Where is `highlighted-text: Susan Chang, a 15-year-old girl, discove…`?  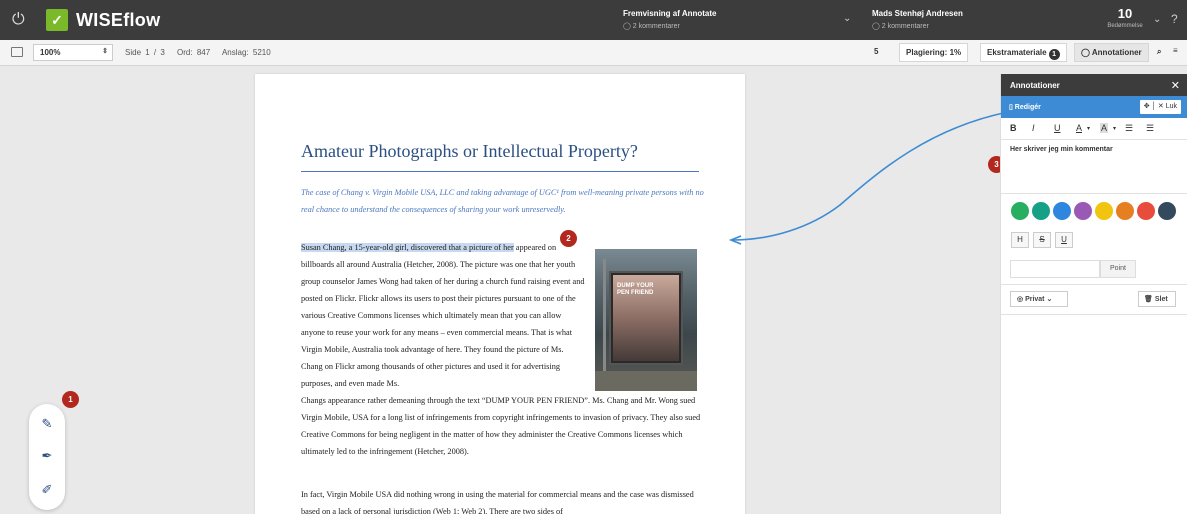 highlighted-text: Susan Chang, a 15-year-old girl, discove… is located at coordinates (407, 247).